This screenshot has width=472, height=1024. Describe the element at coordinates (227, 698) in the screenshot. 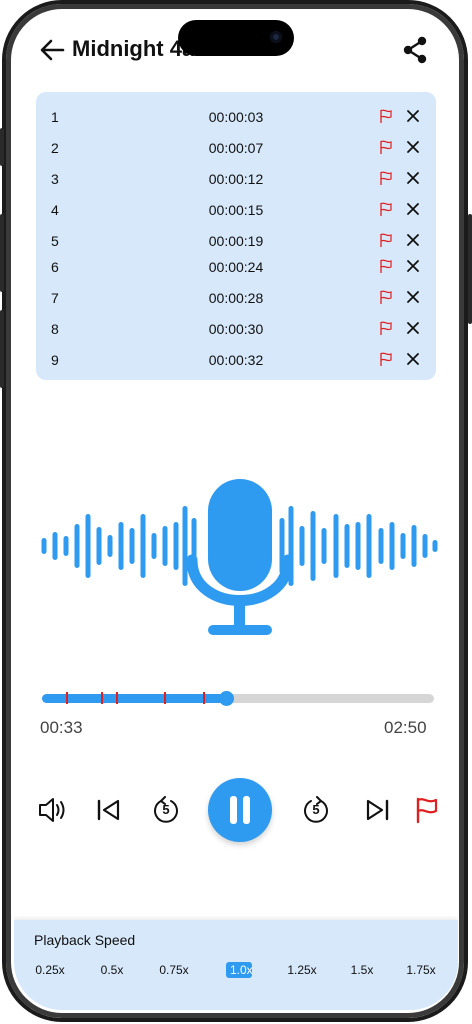

I see `seek-thumb` at that location.